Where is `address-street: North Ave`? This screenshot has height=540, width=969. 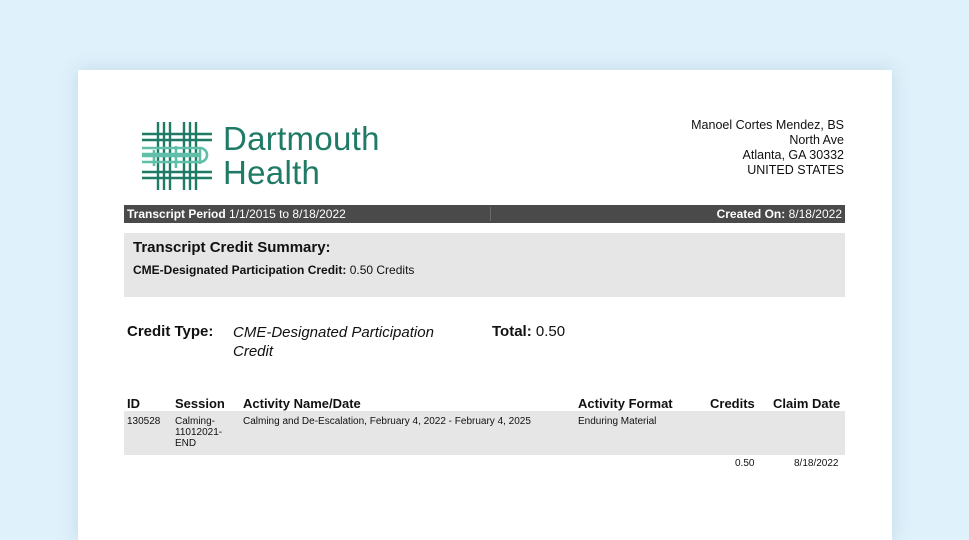 address-street: North Ave is located at coordinates (816, 140).